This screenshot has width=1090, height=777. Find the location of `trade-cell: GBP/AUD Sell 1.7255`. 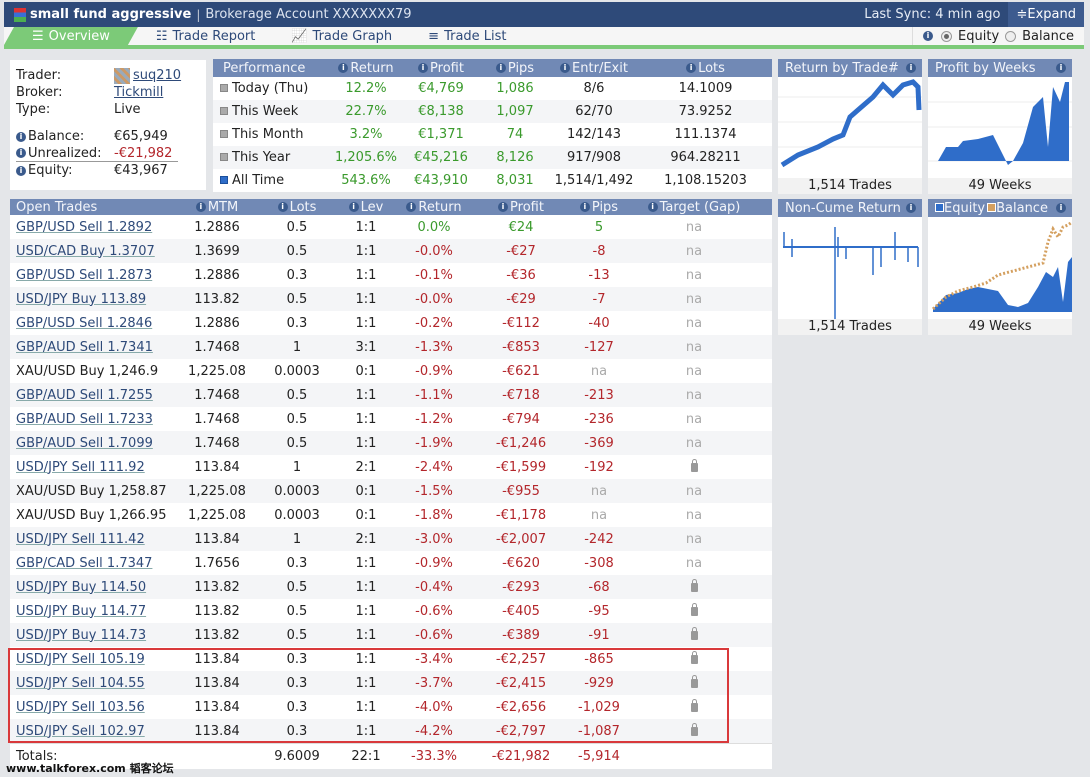

trade-cell: GBP/AUD Sell 1.7255 is located at coordinates (96, 395).